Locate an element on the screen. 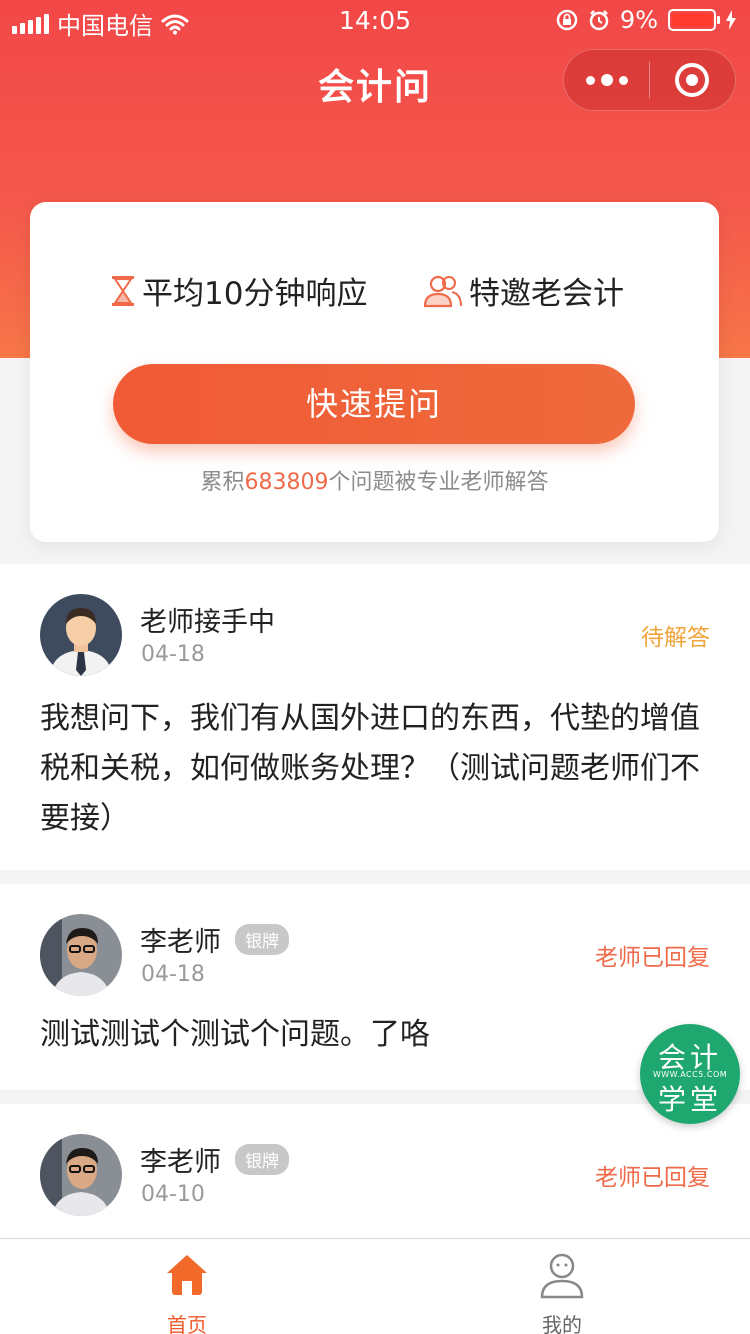 The width and height of the screenshot is (750, 1334). miniprogram-capsule is located at coordinates (649, 80).